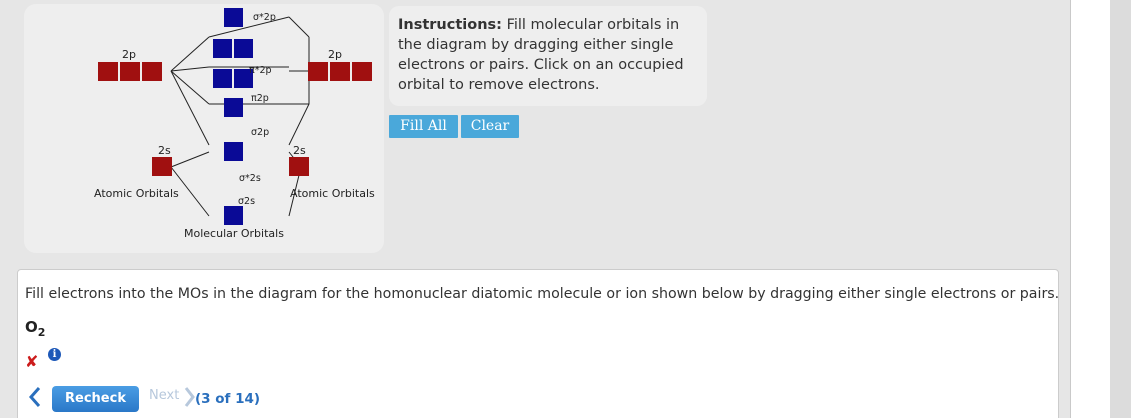 Image resolution: width=1131 pixels, height=418 pixels. What do you see at coordinates (260, 132) in the screenshot?
I see `label-sigma-2p: σ2p` at bounding box center [260, 132].